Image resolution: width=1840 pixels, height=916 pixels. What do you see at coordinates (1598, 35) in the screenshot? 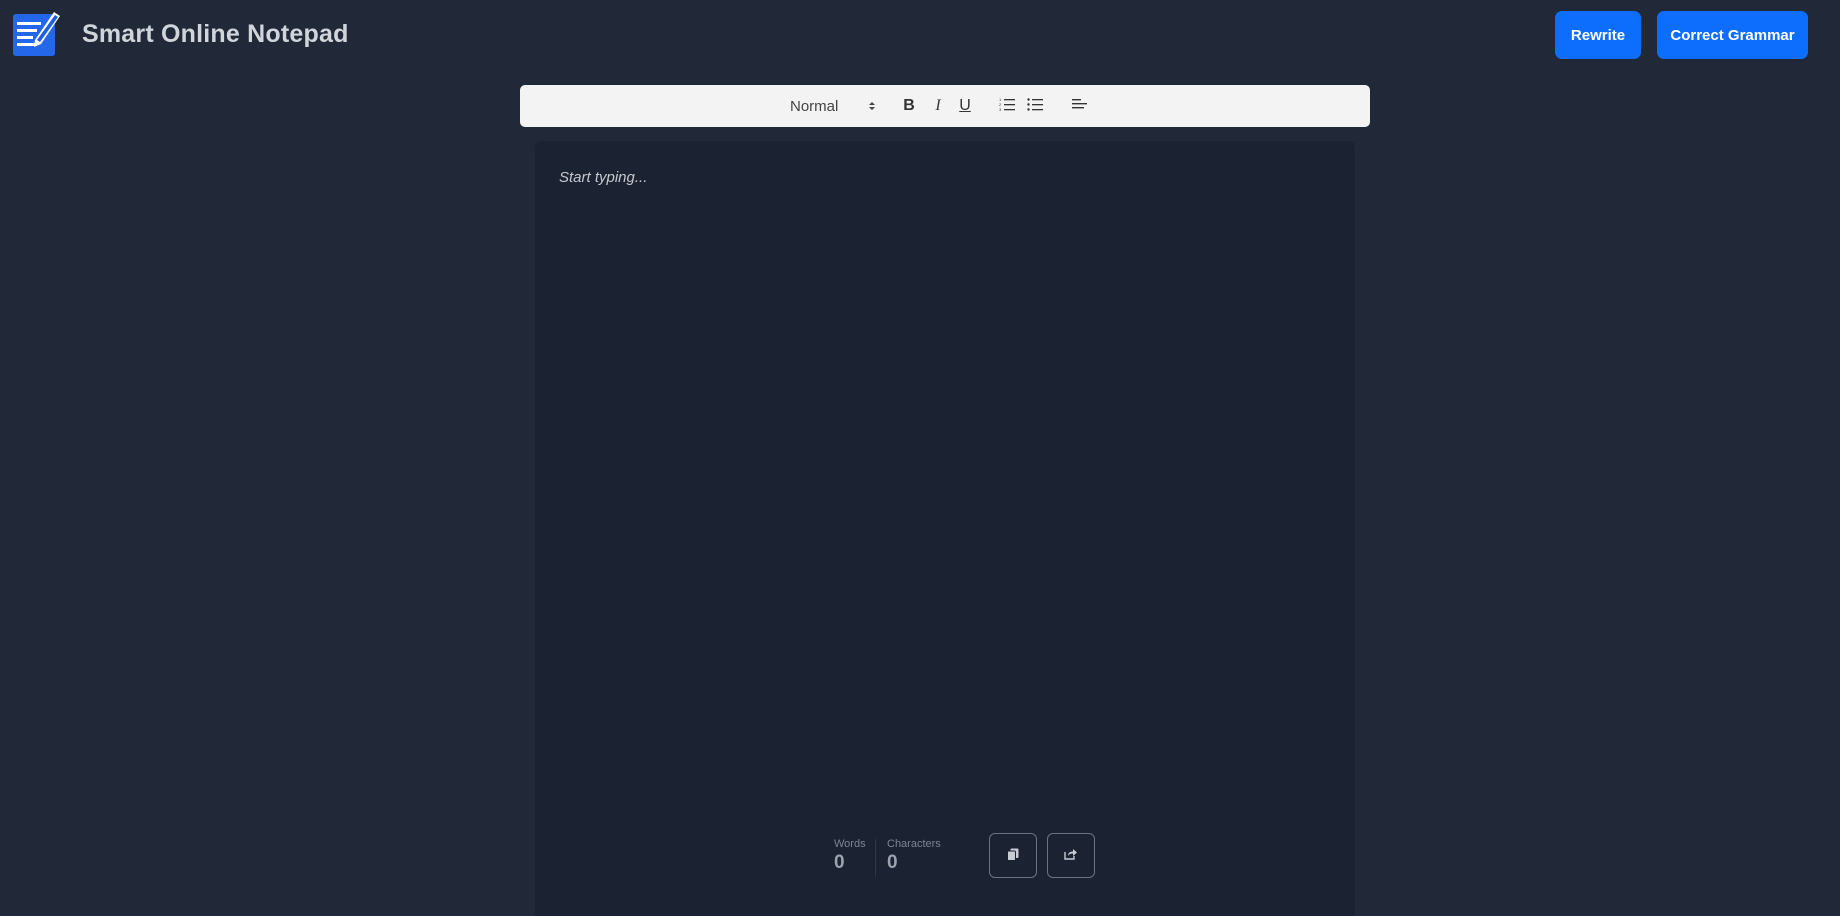
I see `rewrite-button: Rewrite` at bounding box center [1598, 35].